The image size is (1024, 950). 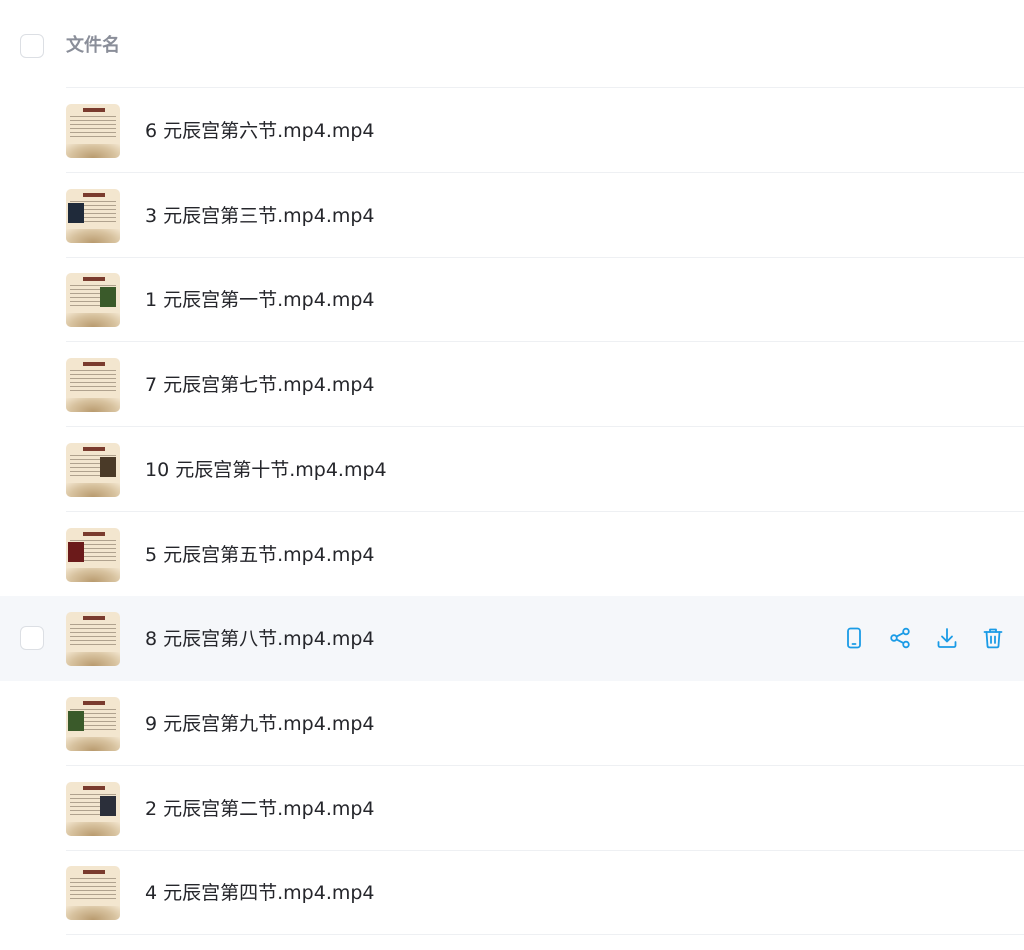 I want to click on file-row: 8 元辰宫第八节.mp4.mp4, so click(x=512, y=639).